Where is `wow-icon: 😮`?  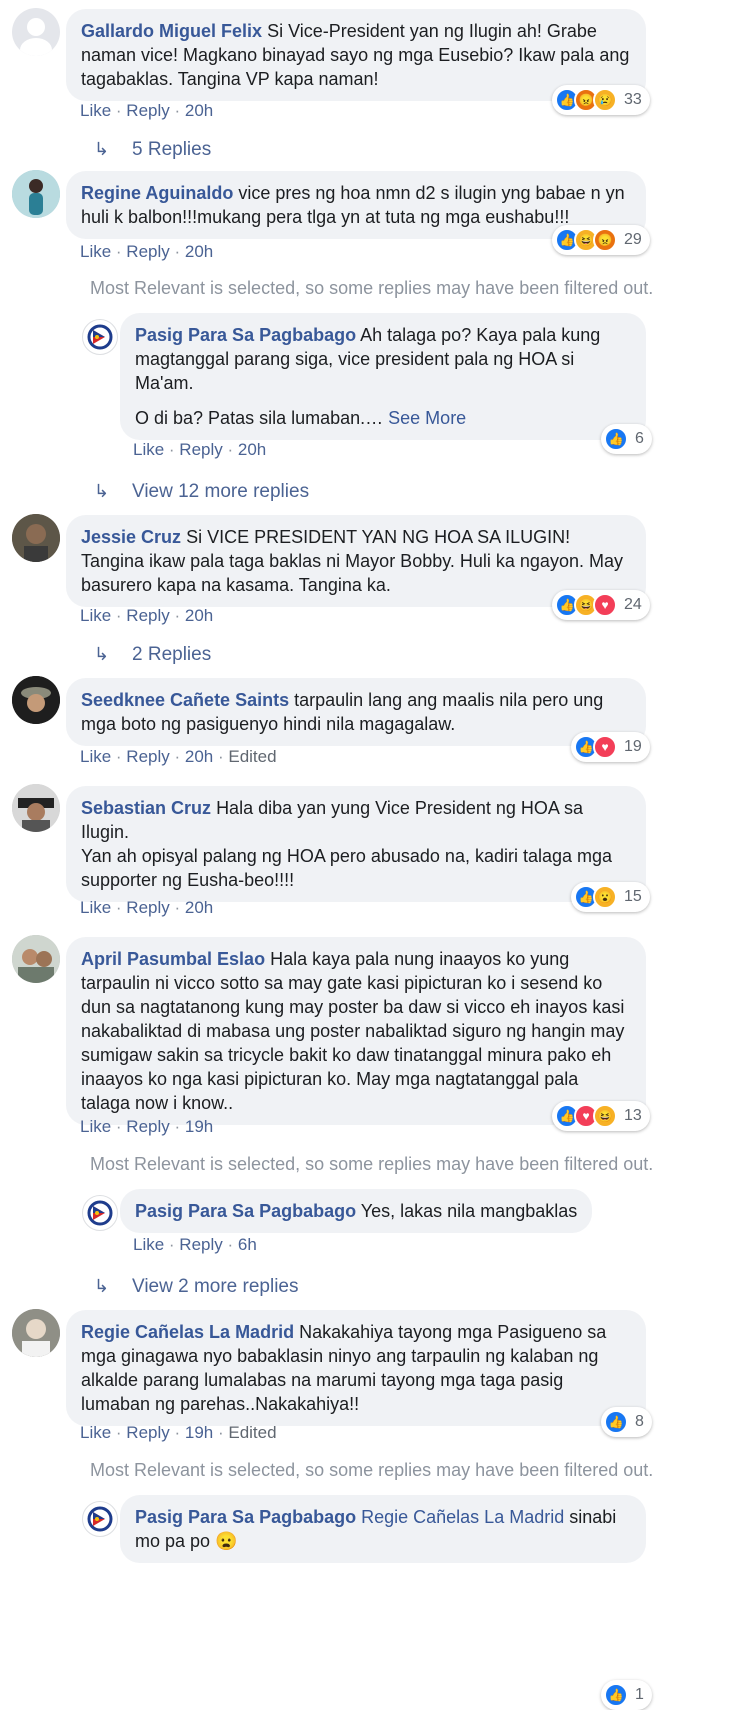
wow-icon: 😮 is located at coordinates (605, 897).